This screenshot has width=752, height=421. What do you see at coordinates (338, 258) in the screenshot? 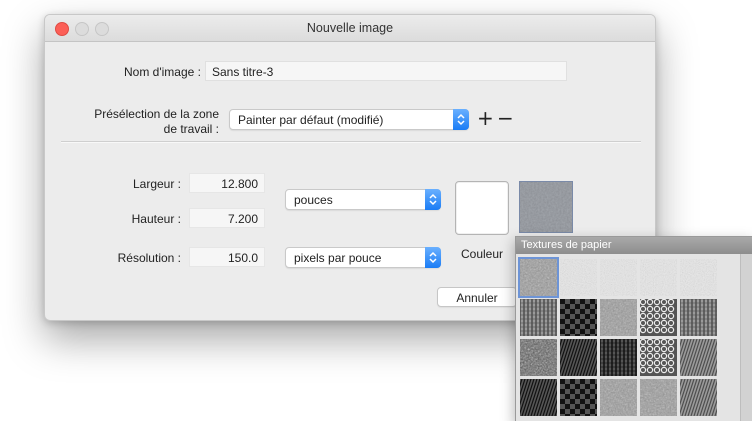
I see `resolution-units-value: pixels par pouce` at bounding box center [338, 258].